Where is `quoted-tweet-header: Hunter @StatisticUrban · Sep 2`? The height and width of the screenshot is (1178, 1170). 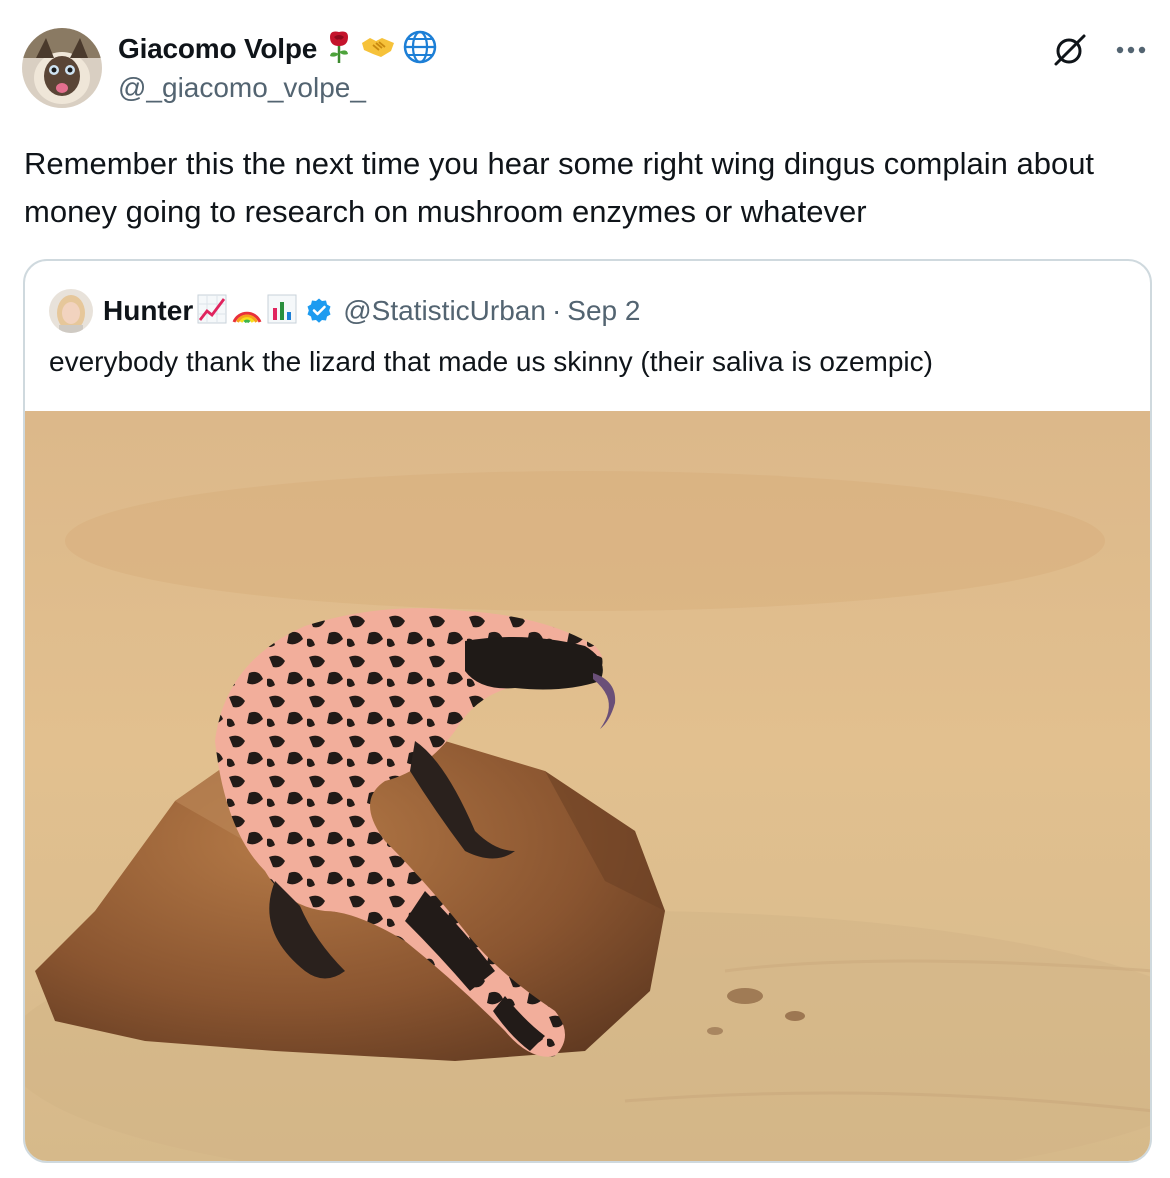 quoted-tweet-header: Hunter @StatisticUrban · Sep 2 is located at coordinates (344, 311).